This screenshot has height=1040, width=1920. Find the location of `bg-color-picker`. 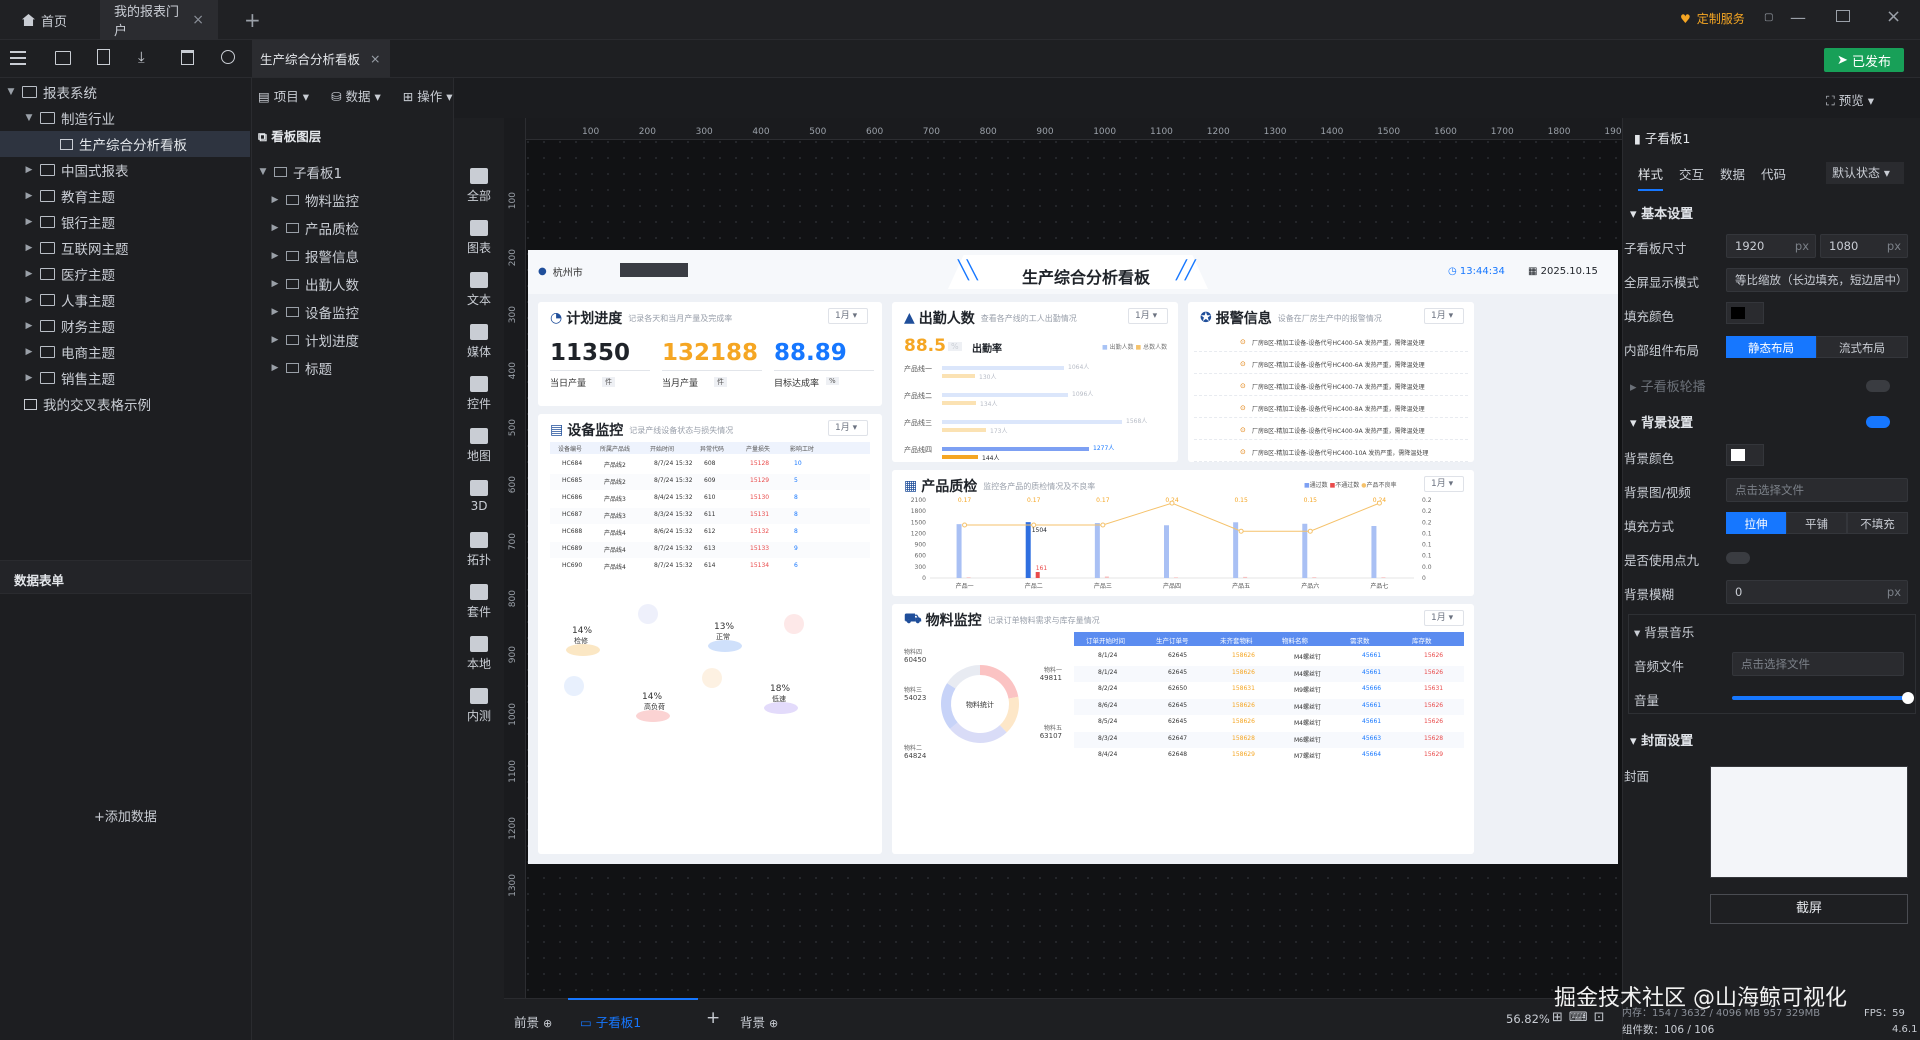

bg-color-picker is located at coordinates (1745, 455).